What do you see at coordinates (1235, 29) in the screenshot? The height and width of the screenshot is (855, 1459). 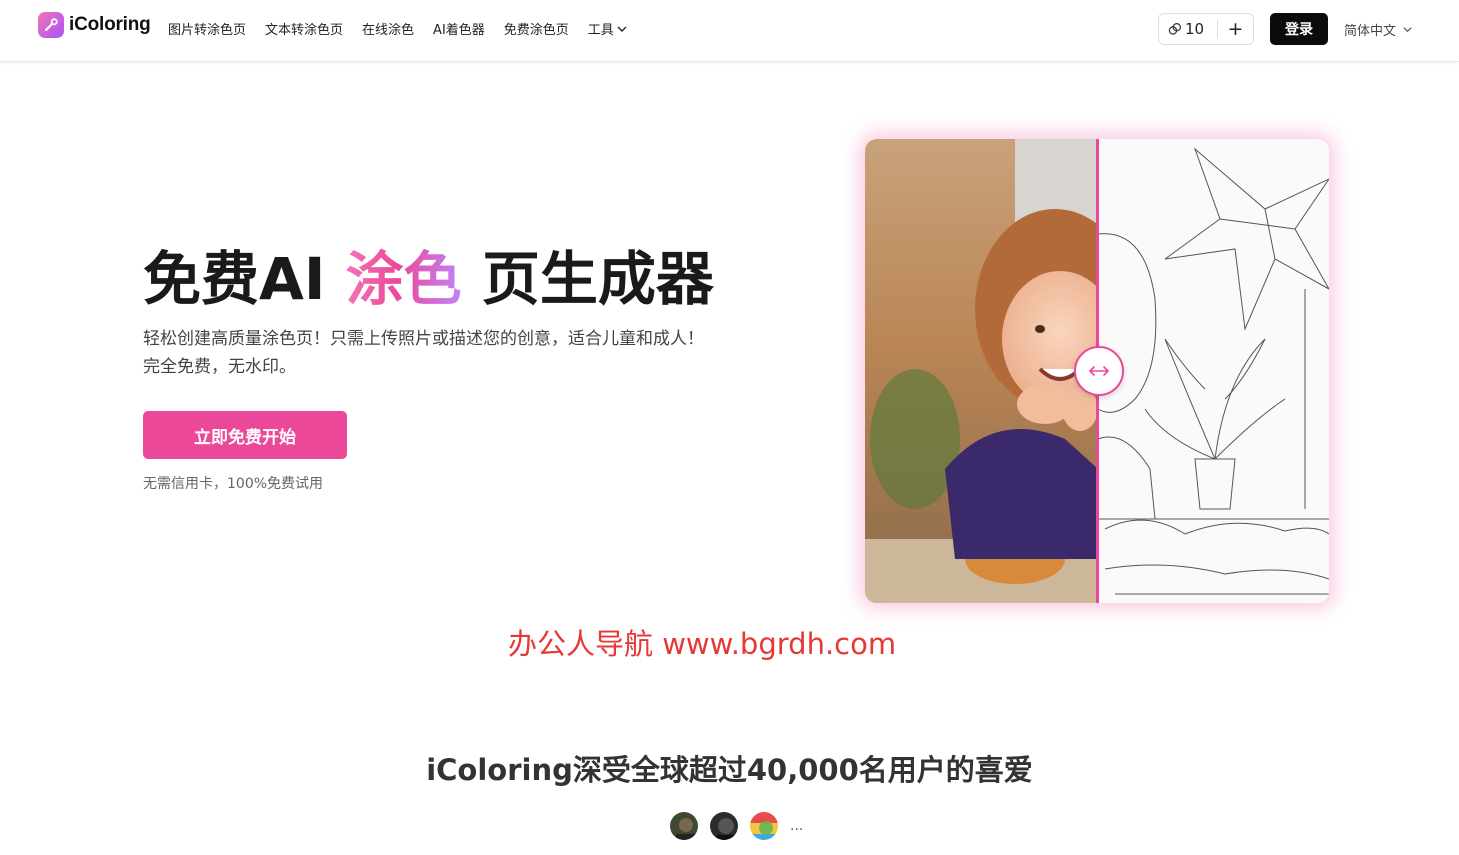 I see `add-credits-button: +` at bounding box center [1235, 29].